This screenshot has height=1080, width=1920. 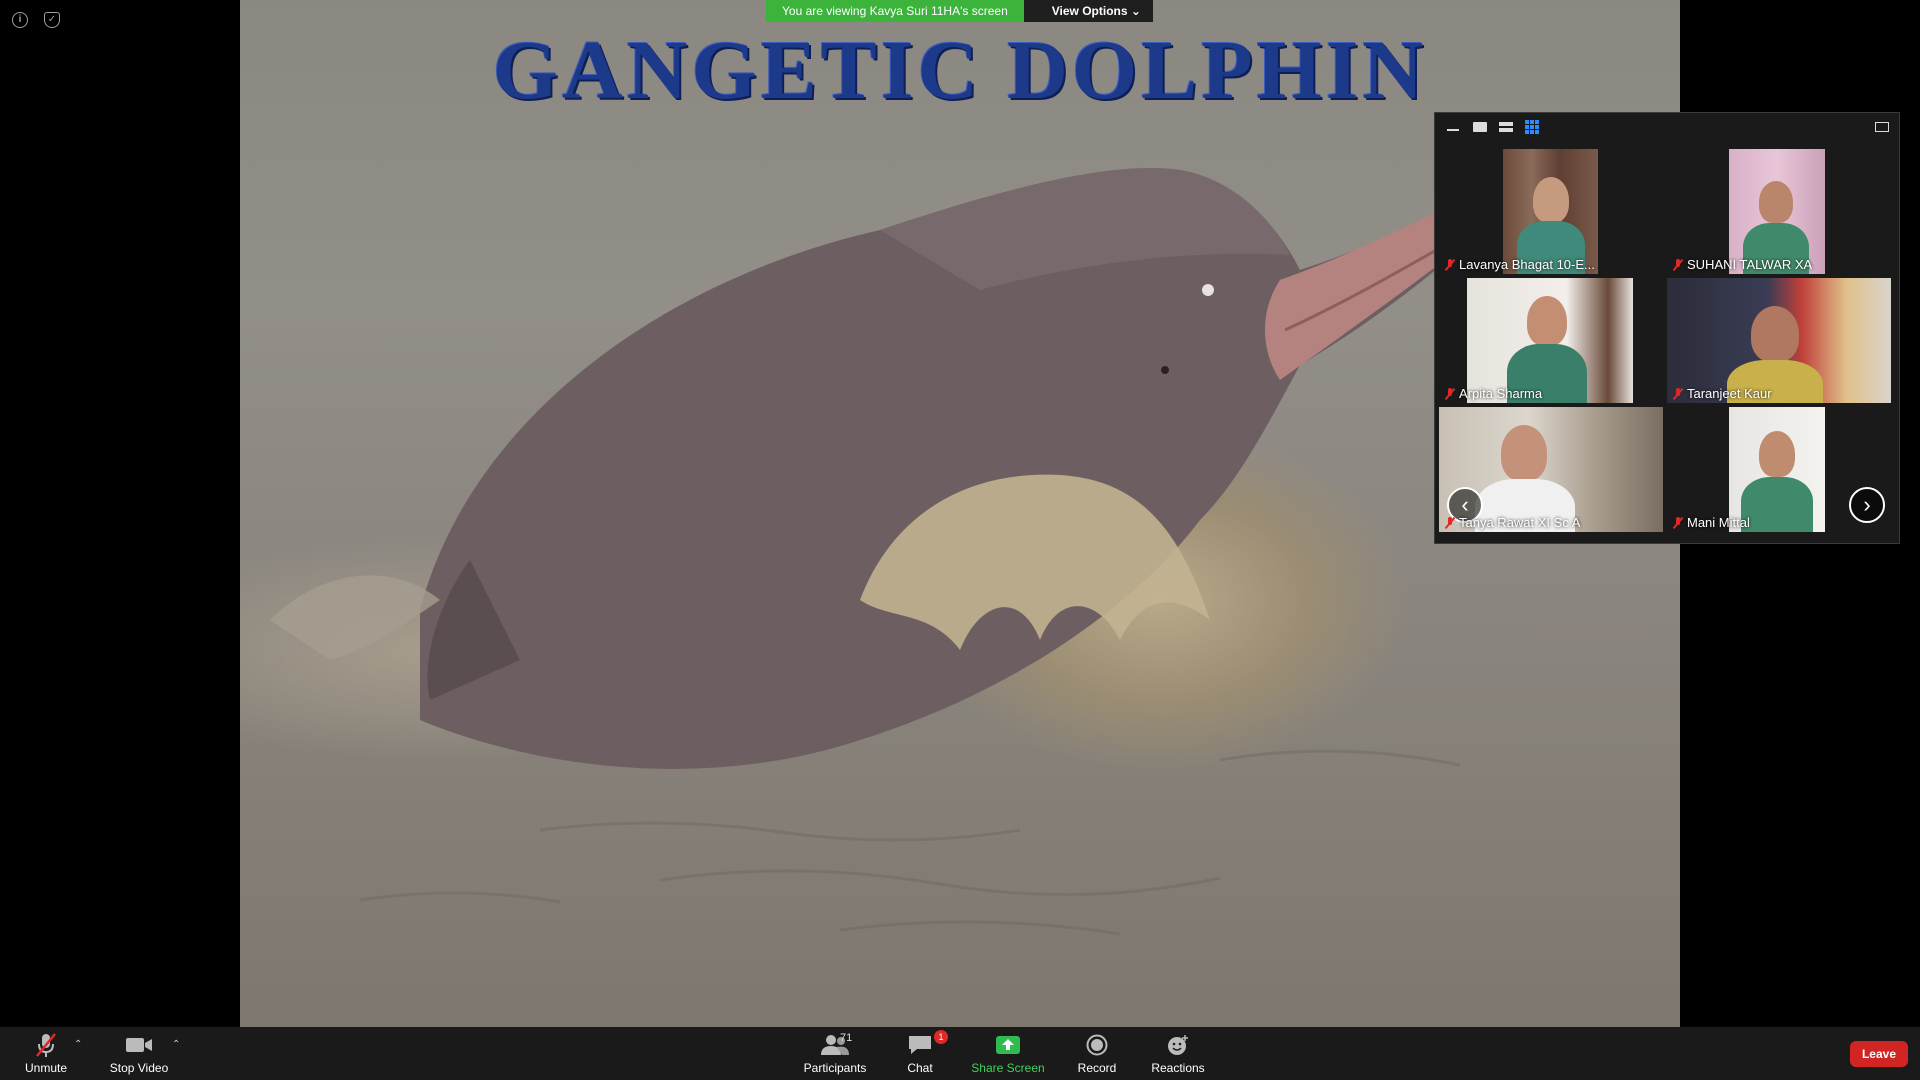 What do you see at coordinates (1008, 1045) in the screenshot?
I see `share-screen-icon` at bounding box center [1008, 1045].